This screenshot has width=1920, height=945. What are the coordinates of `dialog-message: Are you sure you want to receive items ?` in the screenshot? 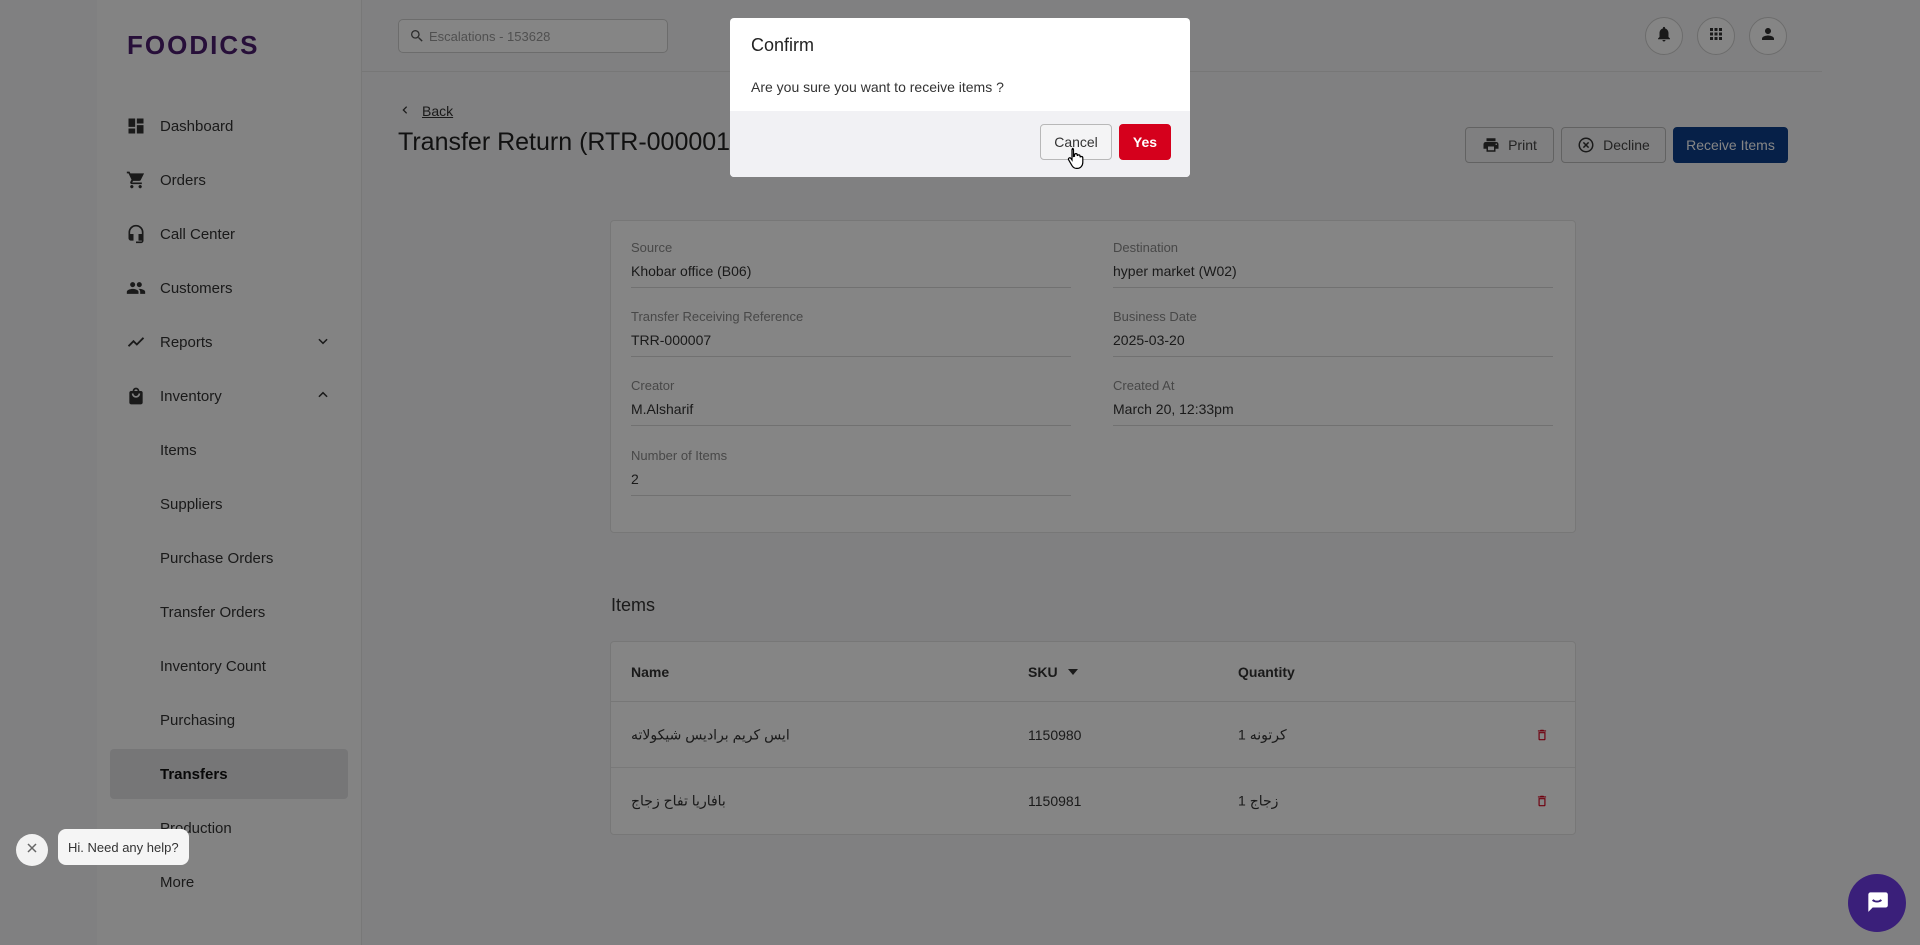 It's located at (877, 87).